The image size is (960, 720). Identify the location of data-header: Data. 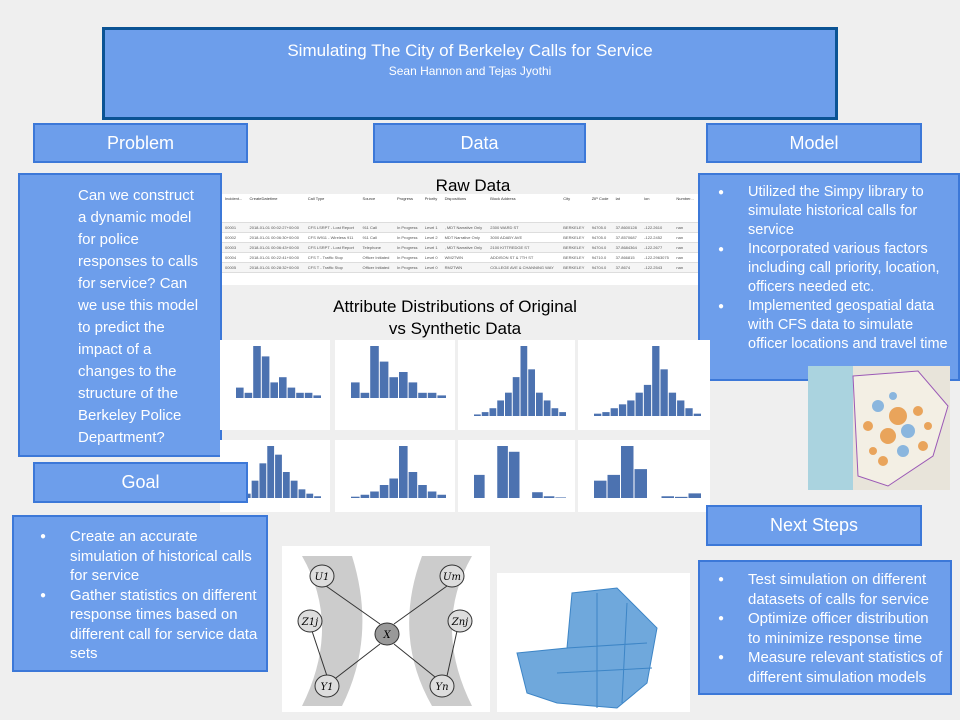
(479, 143).